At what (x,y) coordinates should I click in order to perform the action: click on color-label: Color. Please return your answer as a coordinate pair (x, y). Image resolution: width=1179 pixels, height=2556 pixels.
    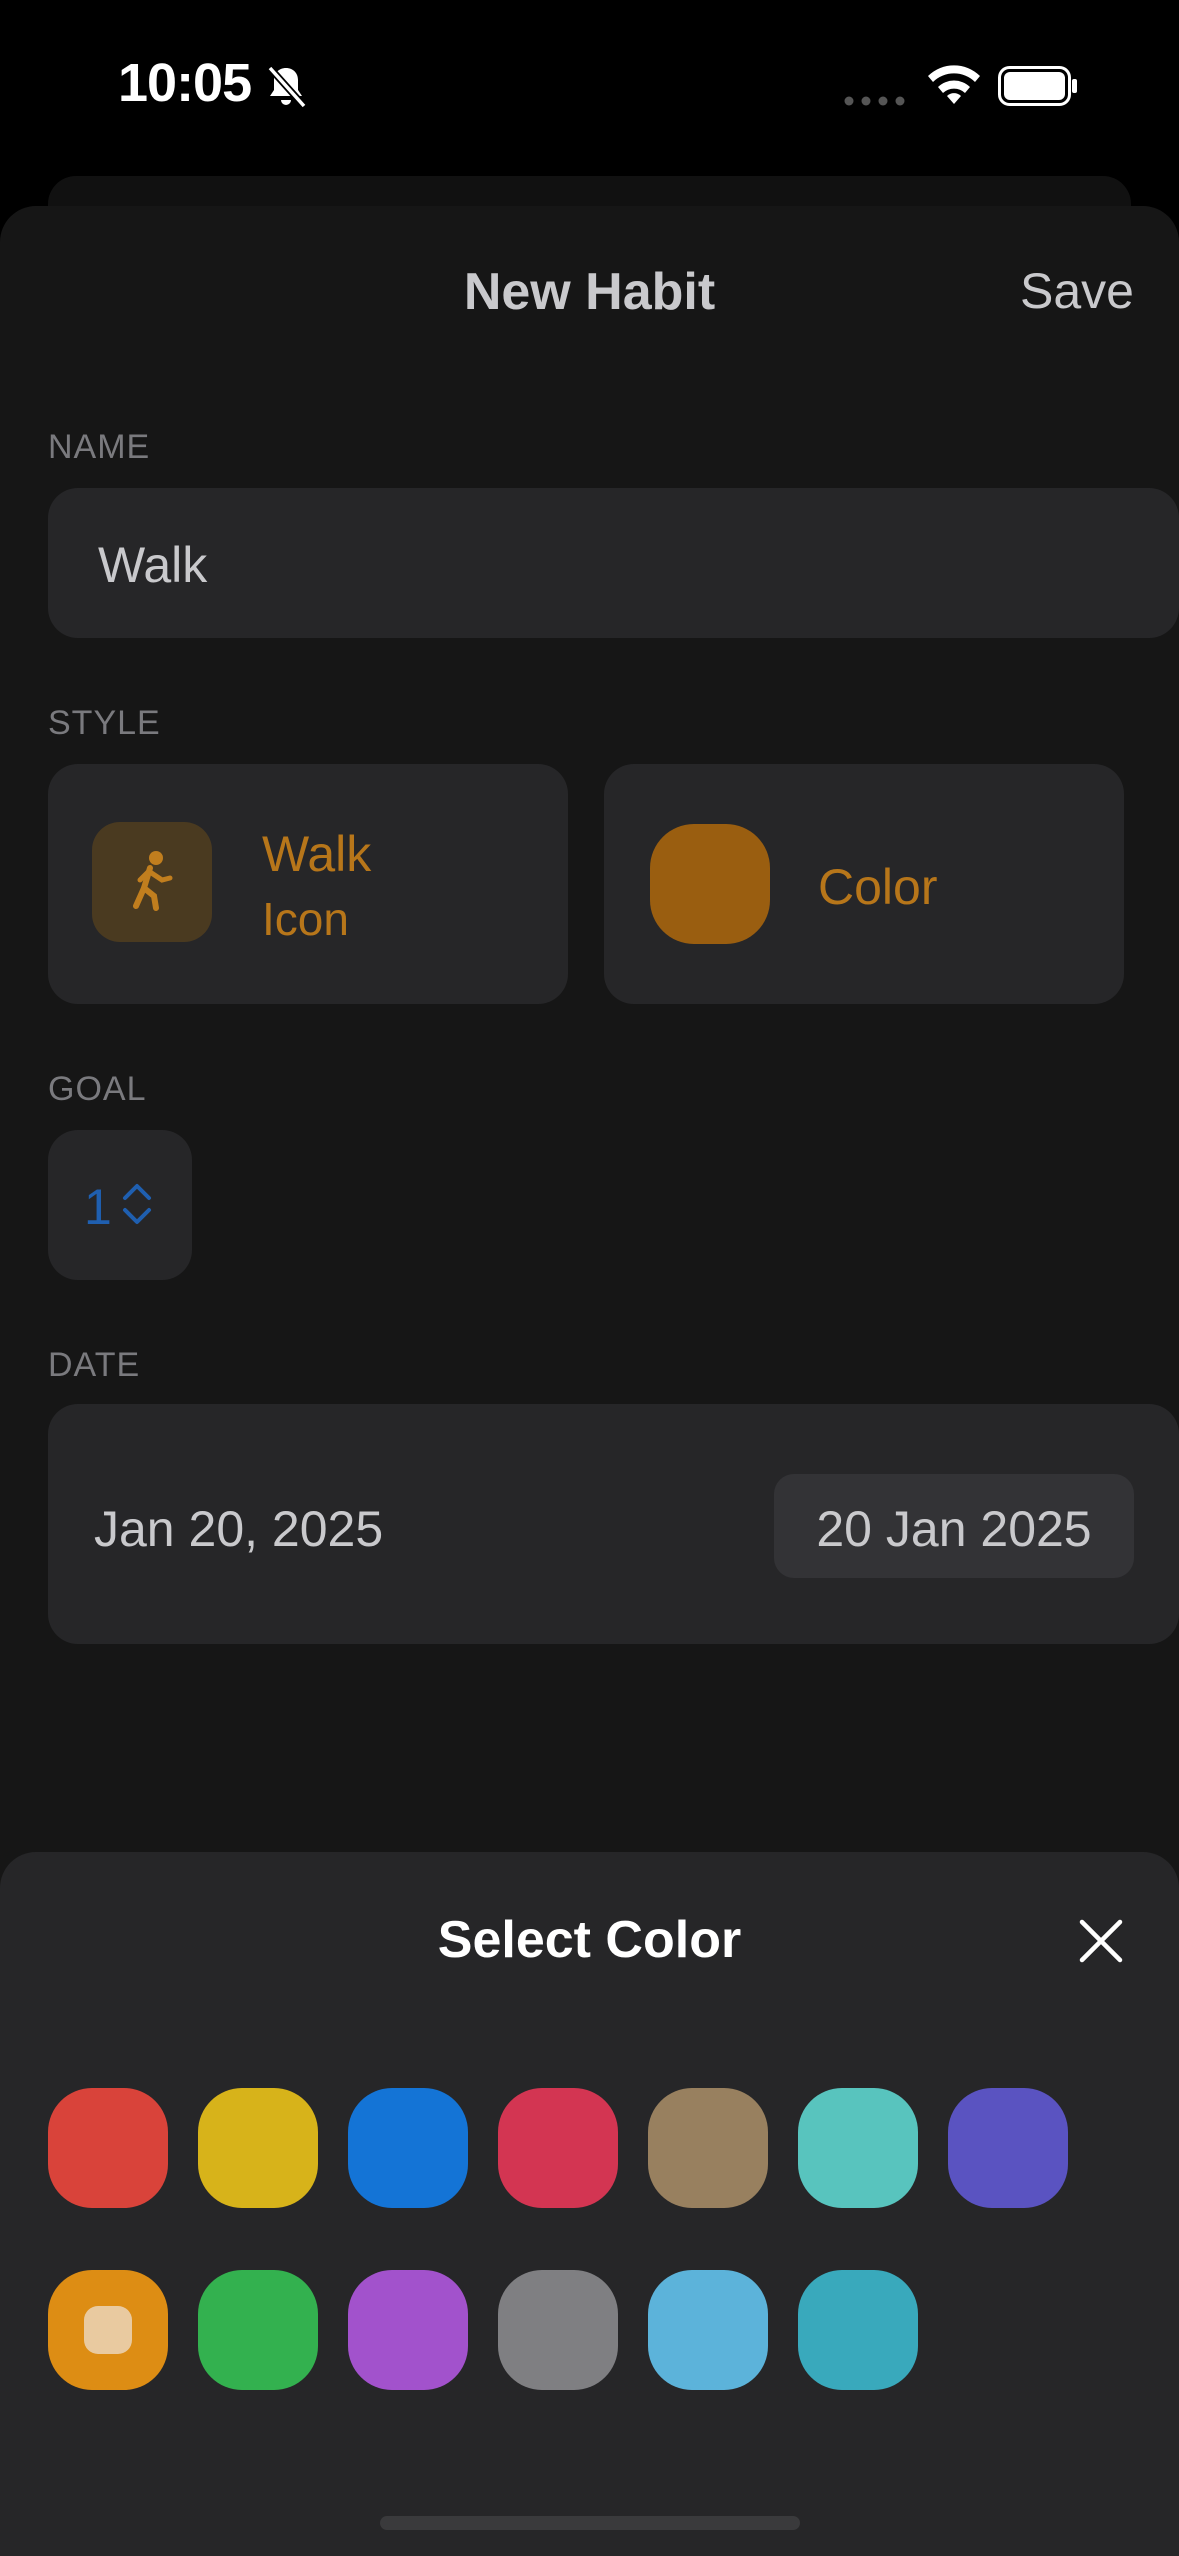
    Looking at the image, I should click on (878, 887).